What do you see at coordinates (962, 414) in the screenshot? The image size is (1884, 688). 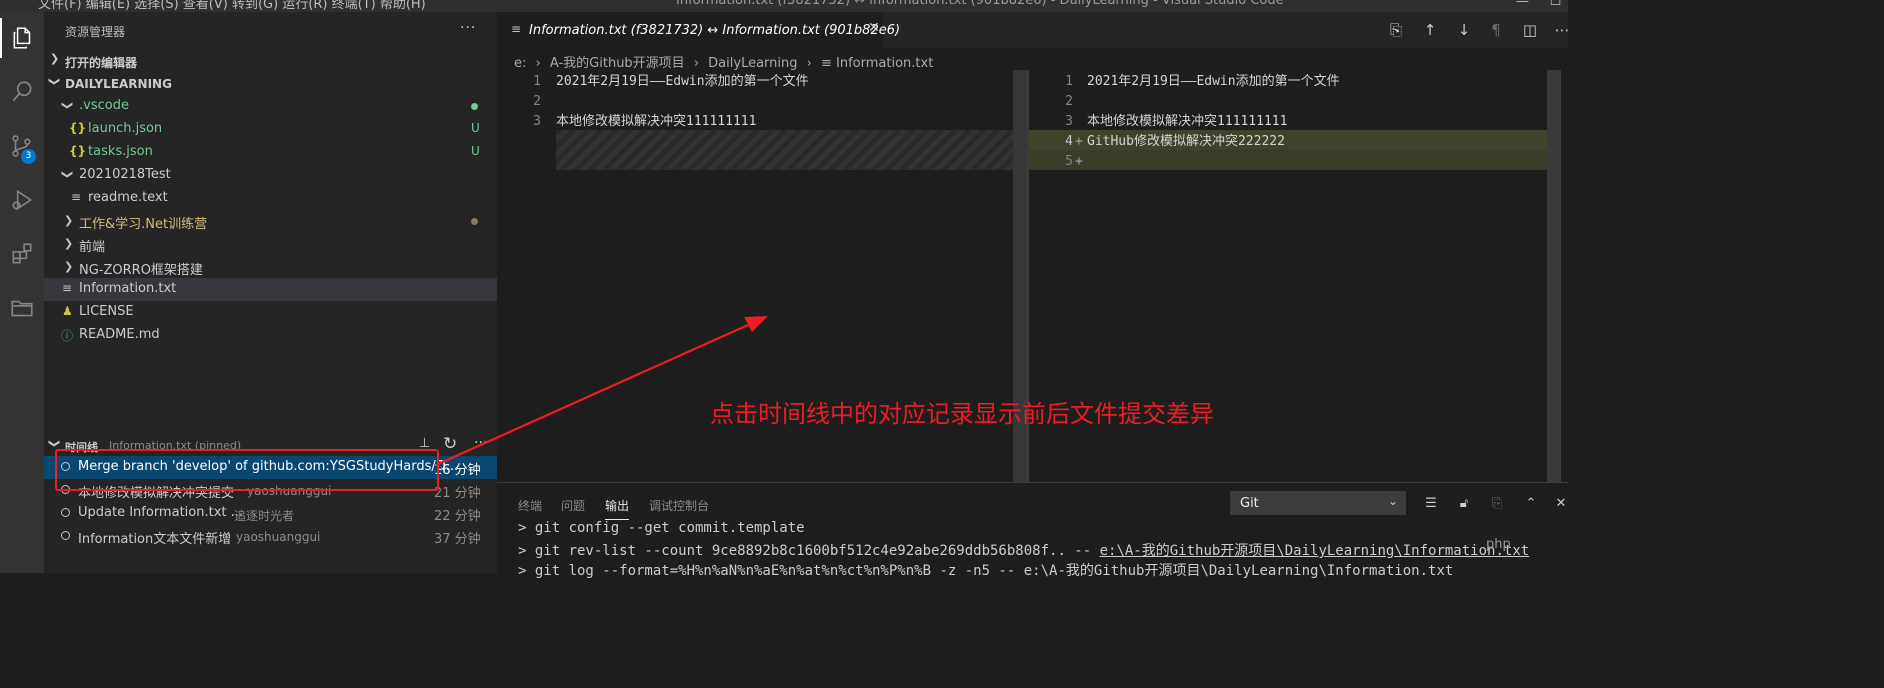 I see `annotation-text: 点击时间线中的对应记录显示前后文件提交差异` at bounding box center [962, 414].